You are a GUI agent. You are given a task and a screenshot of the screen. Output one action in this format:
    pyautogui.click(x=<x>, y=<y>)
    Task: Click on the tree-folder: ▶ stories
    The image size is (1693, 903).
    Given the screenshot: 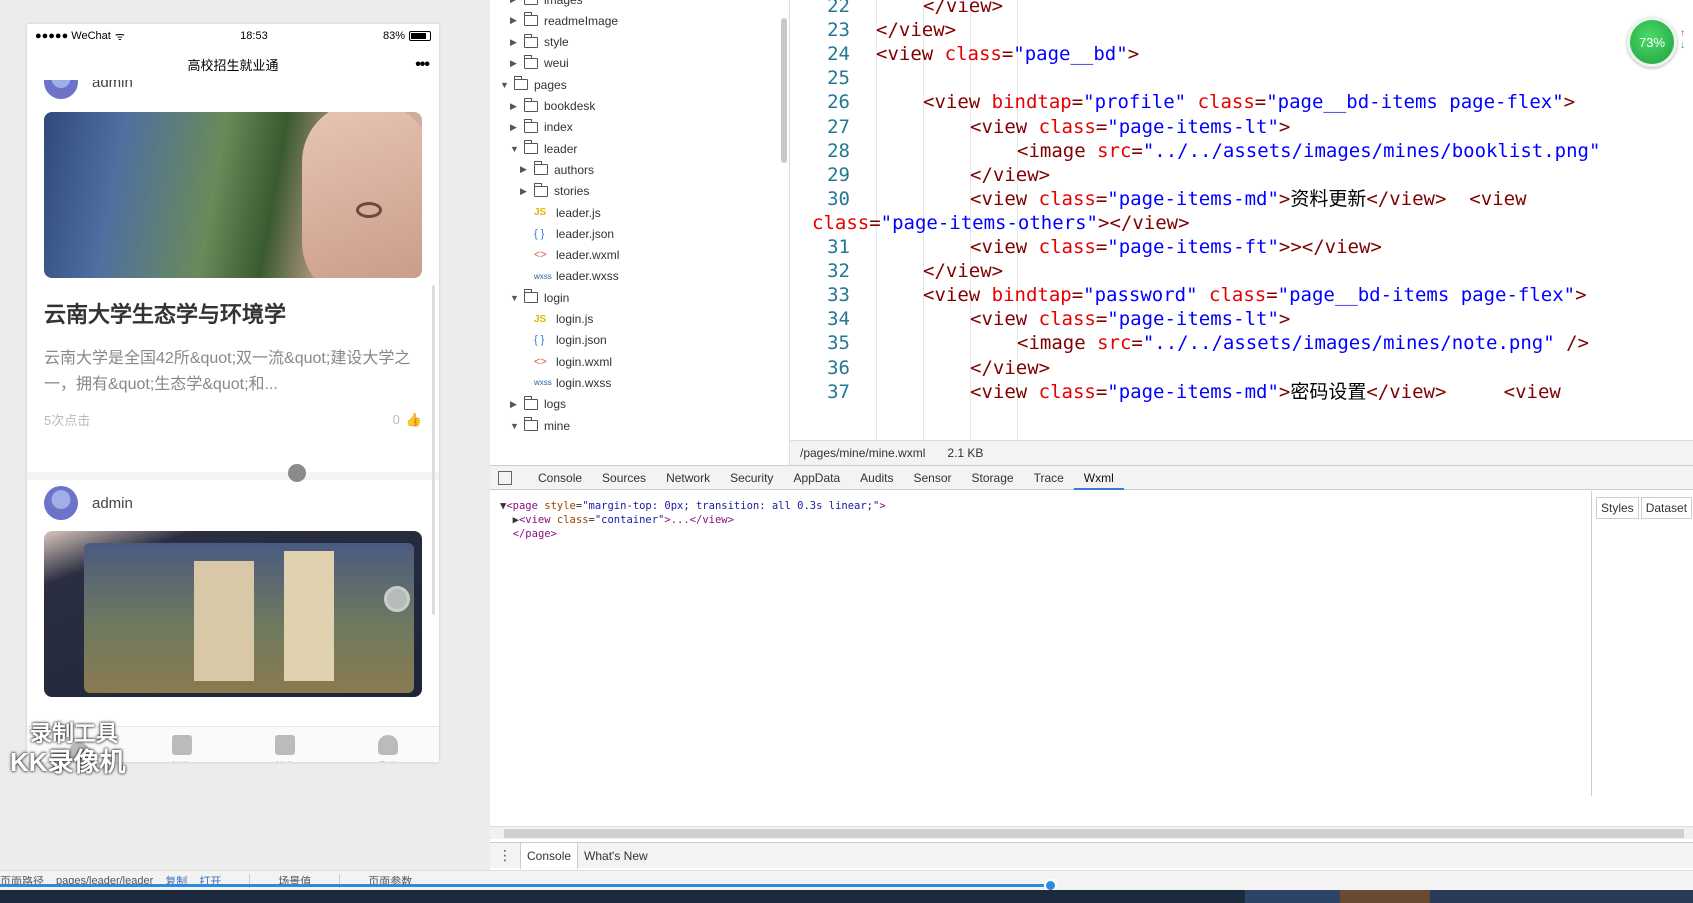 What is the action you would take?
    pyautogui.click(x=554, y=191)
    